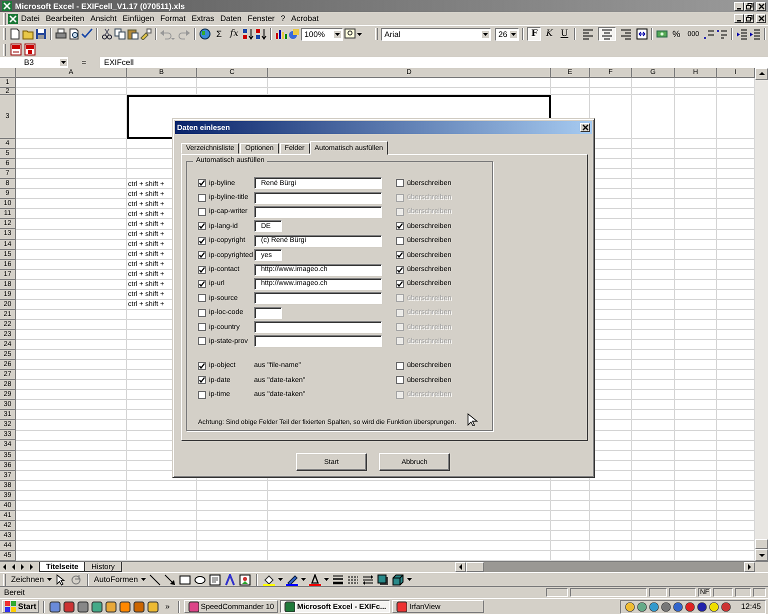  What do you see at coordinates (74, 34) in the screenshot?
I see `print-preview-icon` at bounding box center [74, 34].